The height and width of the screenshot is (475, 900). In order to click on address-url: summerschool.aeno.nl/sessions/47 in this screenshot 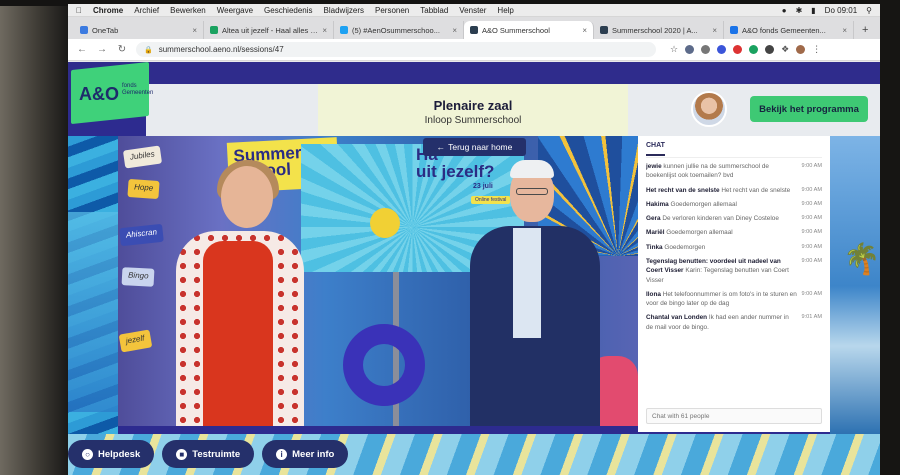, I will do `click(221, 49)`.